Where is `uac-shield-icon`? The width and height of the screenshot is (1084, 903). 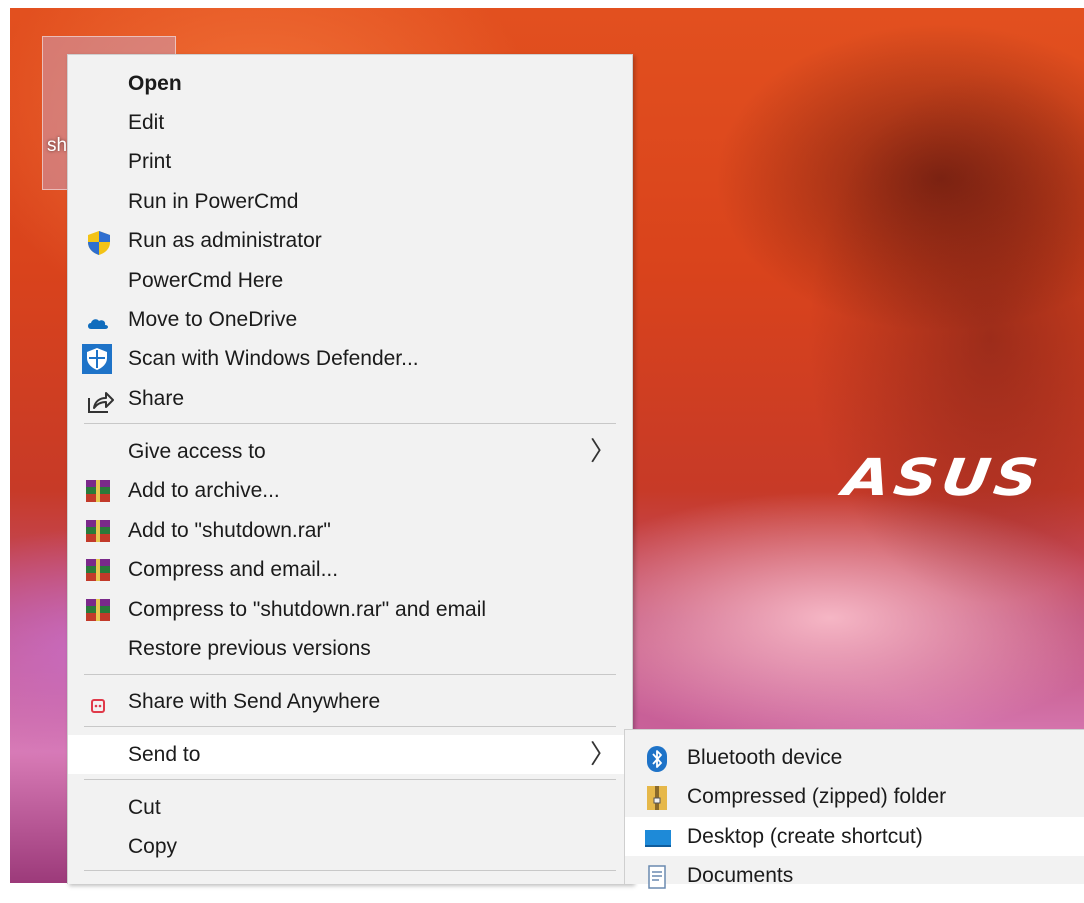
uac-shield-icon is located at coordinates (98, 242).